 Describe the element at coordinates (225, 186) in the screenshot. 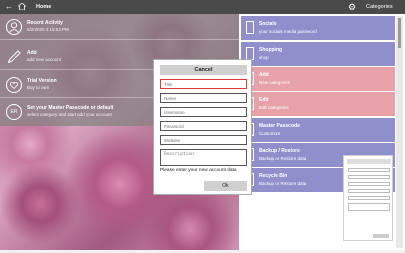

I see `ok-button: Ok` at that location.